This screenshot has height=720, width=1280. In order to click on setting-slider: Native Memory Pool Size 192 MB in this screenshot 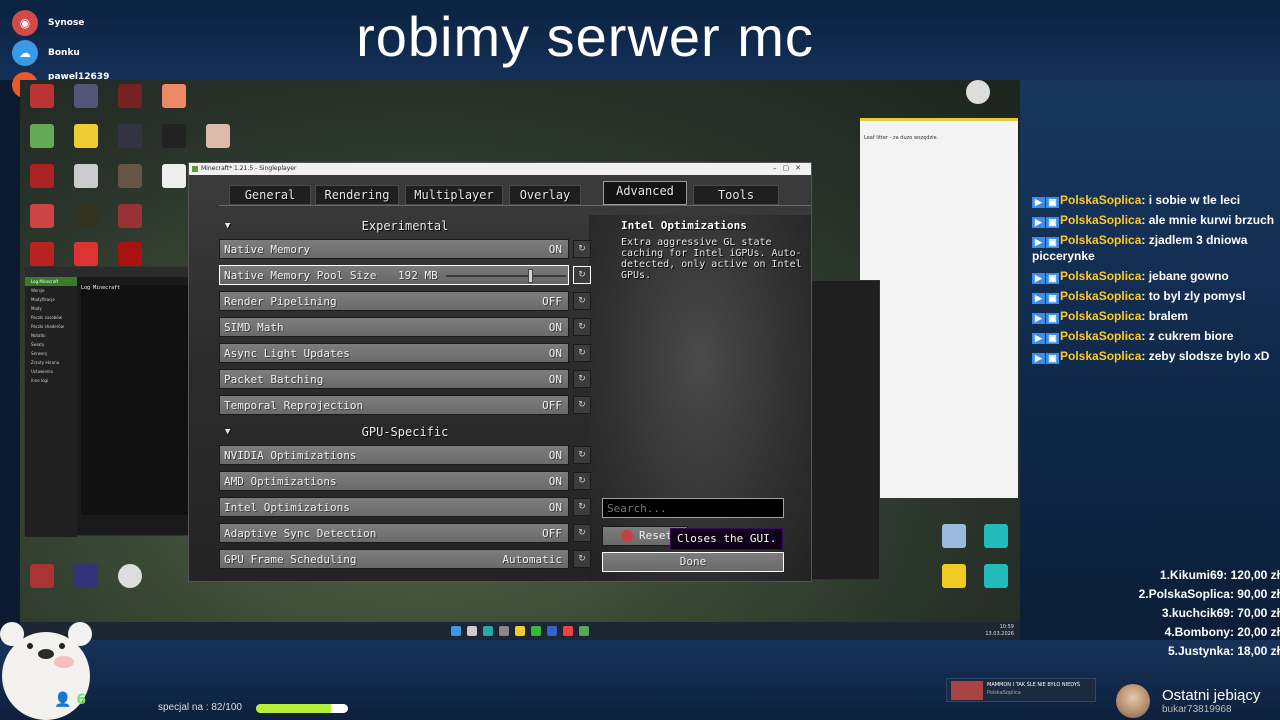, I will do `click(394, 275)`.